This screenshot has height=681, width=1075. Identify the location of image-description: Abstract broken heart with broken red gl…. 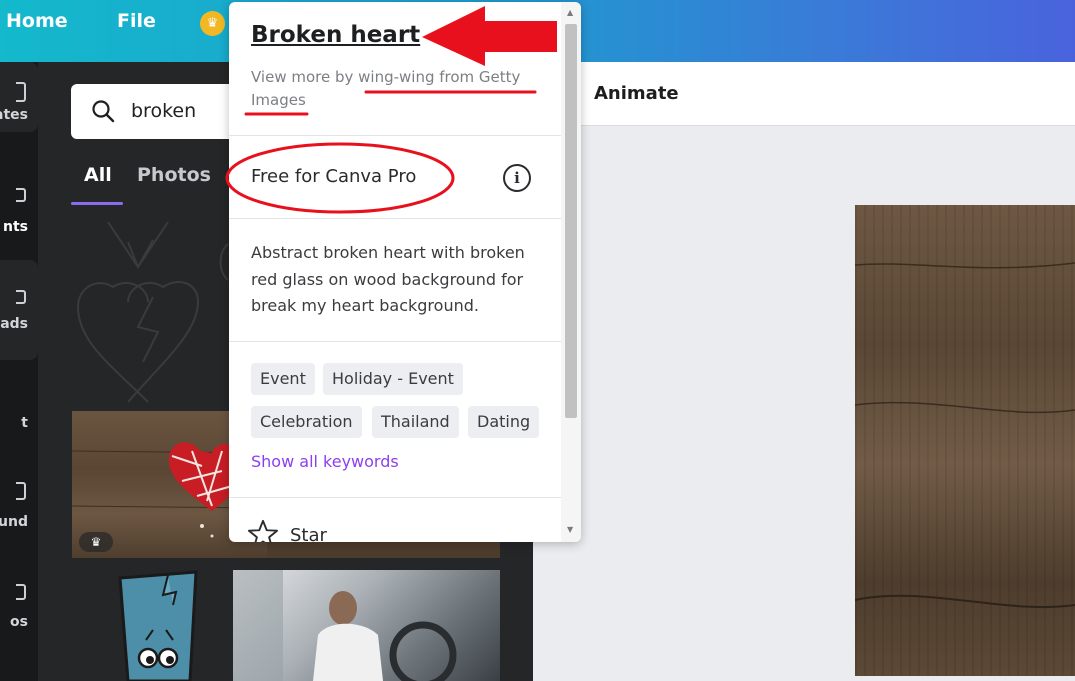
(388, 279).